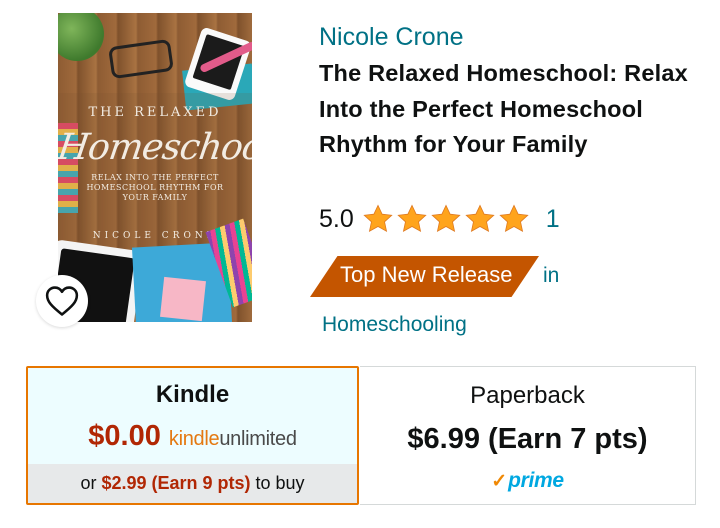  I want to click on kindle-unlimited-logo-part1: kindle, so click(194, 439).